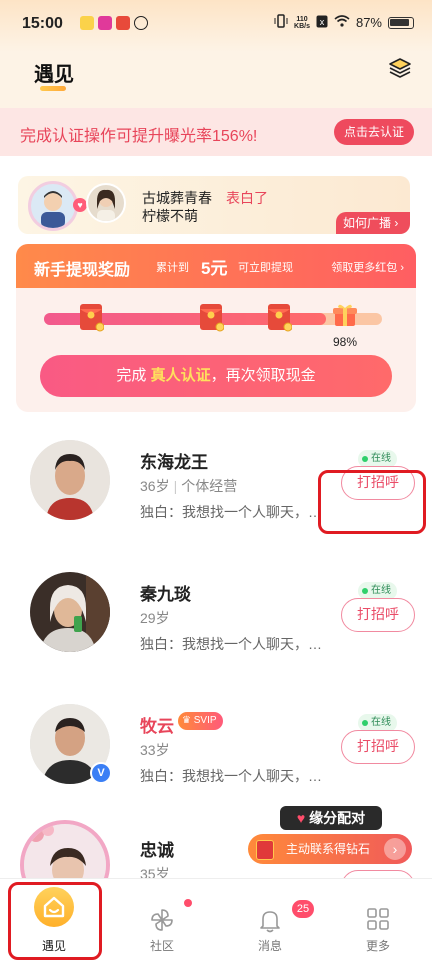  What do you see at coordinates (82, 270) in the screenshot?
I see `reward-title: 新手提现奖励` at bounding box center [82, 270].